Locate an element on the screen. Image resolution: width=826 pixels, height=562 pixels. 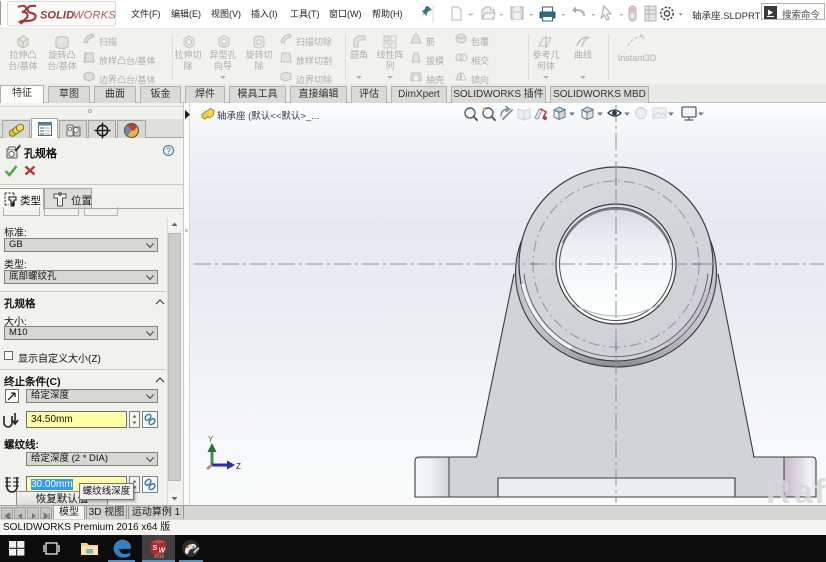
svg-text: R is located at coordinates (778, 489).